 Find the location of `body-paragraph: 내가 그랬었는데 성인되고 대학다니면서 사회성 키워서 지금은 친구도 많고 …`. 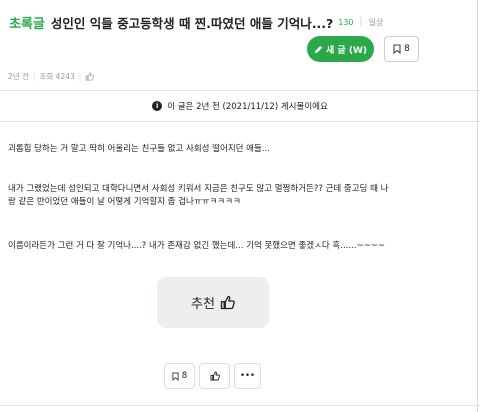

body-paragraph: 내가 그랬었는데 성인되고 대학다니면서 사회성 키워서 지금은 친구도 많고 … is located at coordinates (198, 189).